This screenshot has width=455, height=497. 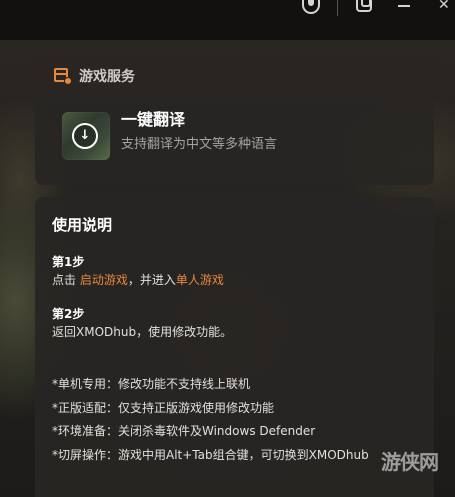 What do you see at coordinates (200, 280) in the screenshot?
I see `single-player-link: 单人游戏` at bounding box center [200, 280].